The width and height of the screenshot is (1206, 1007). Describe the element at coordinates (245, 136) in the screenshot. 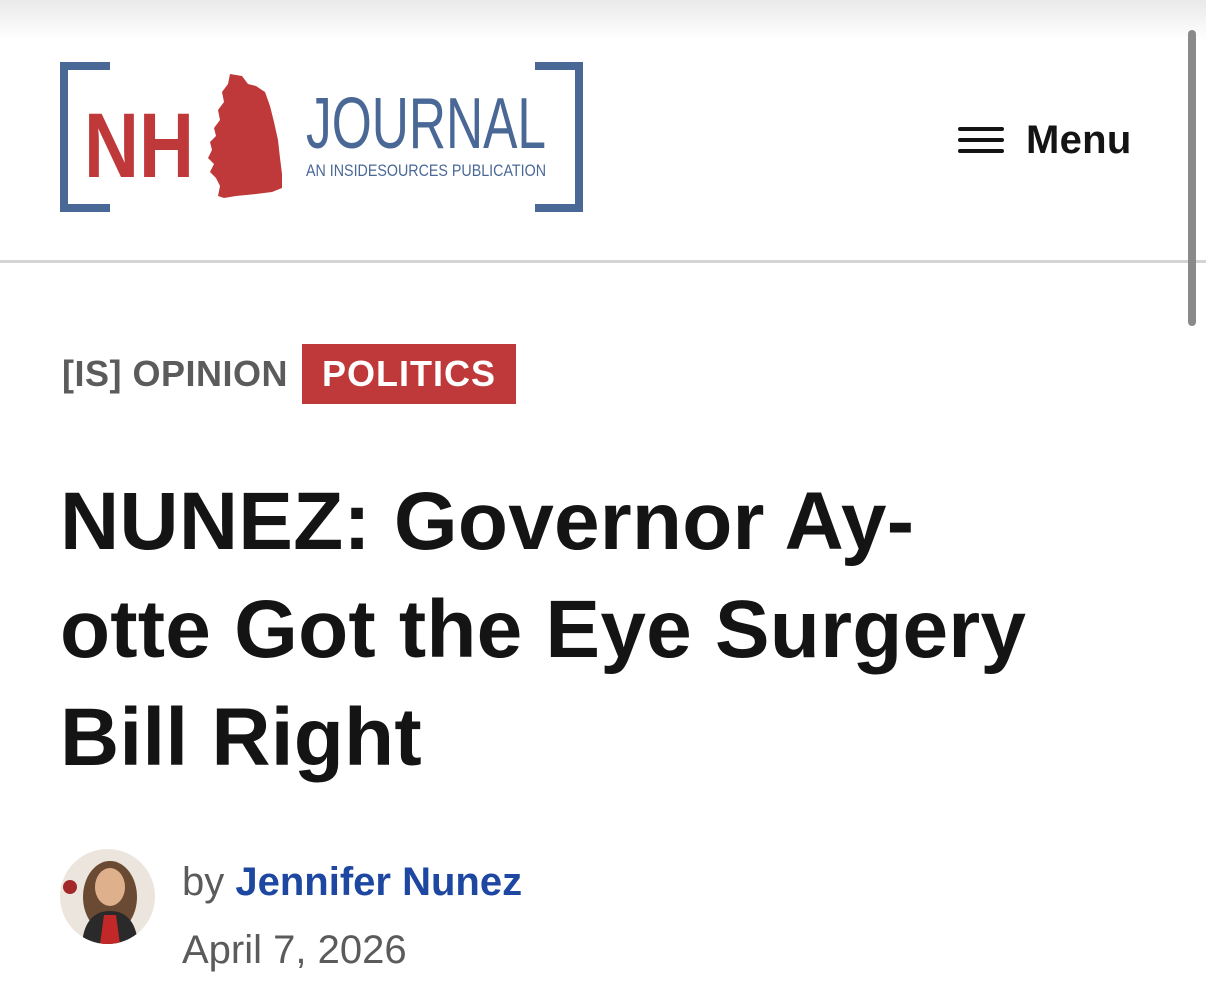

I see `state-silhouette-icon` at that location.